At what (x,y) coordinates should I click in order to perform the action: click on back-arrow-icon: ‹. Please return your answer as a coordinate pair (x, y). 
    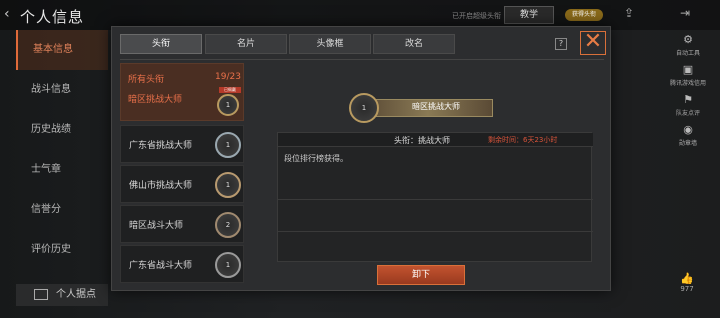
    Looking at the image, I should click on (10, 14).